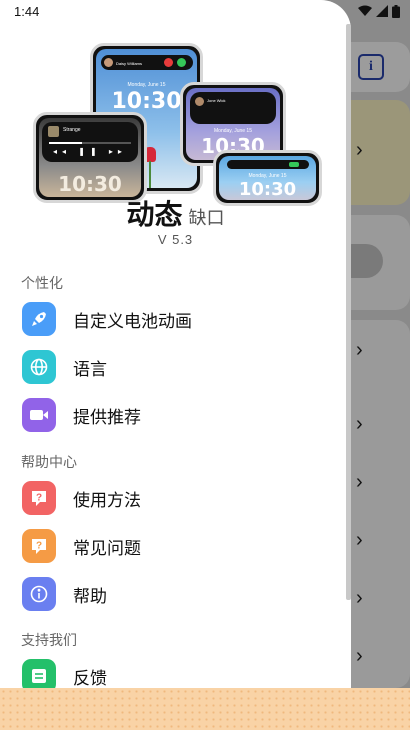 This screenshot has width=410, height=730. I want to click on menu-item-feedback: 反馈, so click(172, 673).